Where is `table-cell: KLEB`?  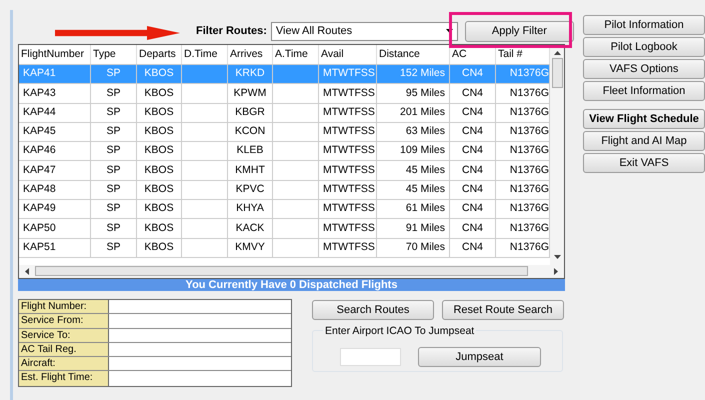
table-cell: KLEB is located at coordinates (250, 151).